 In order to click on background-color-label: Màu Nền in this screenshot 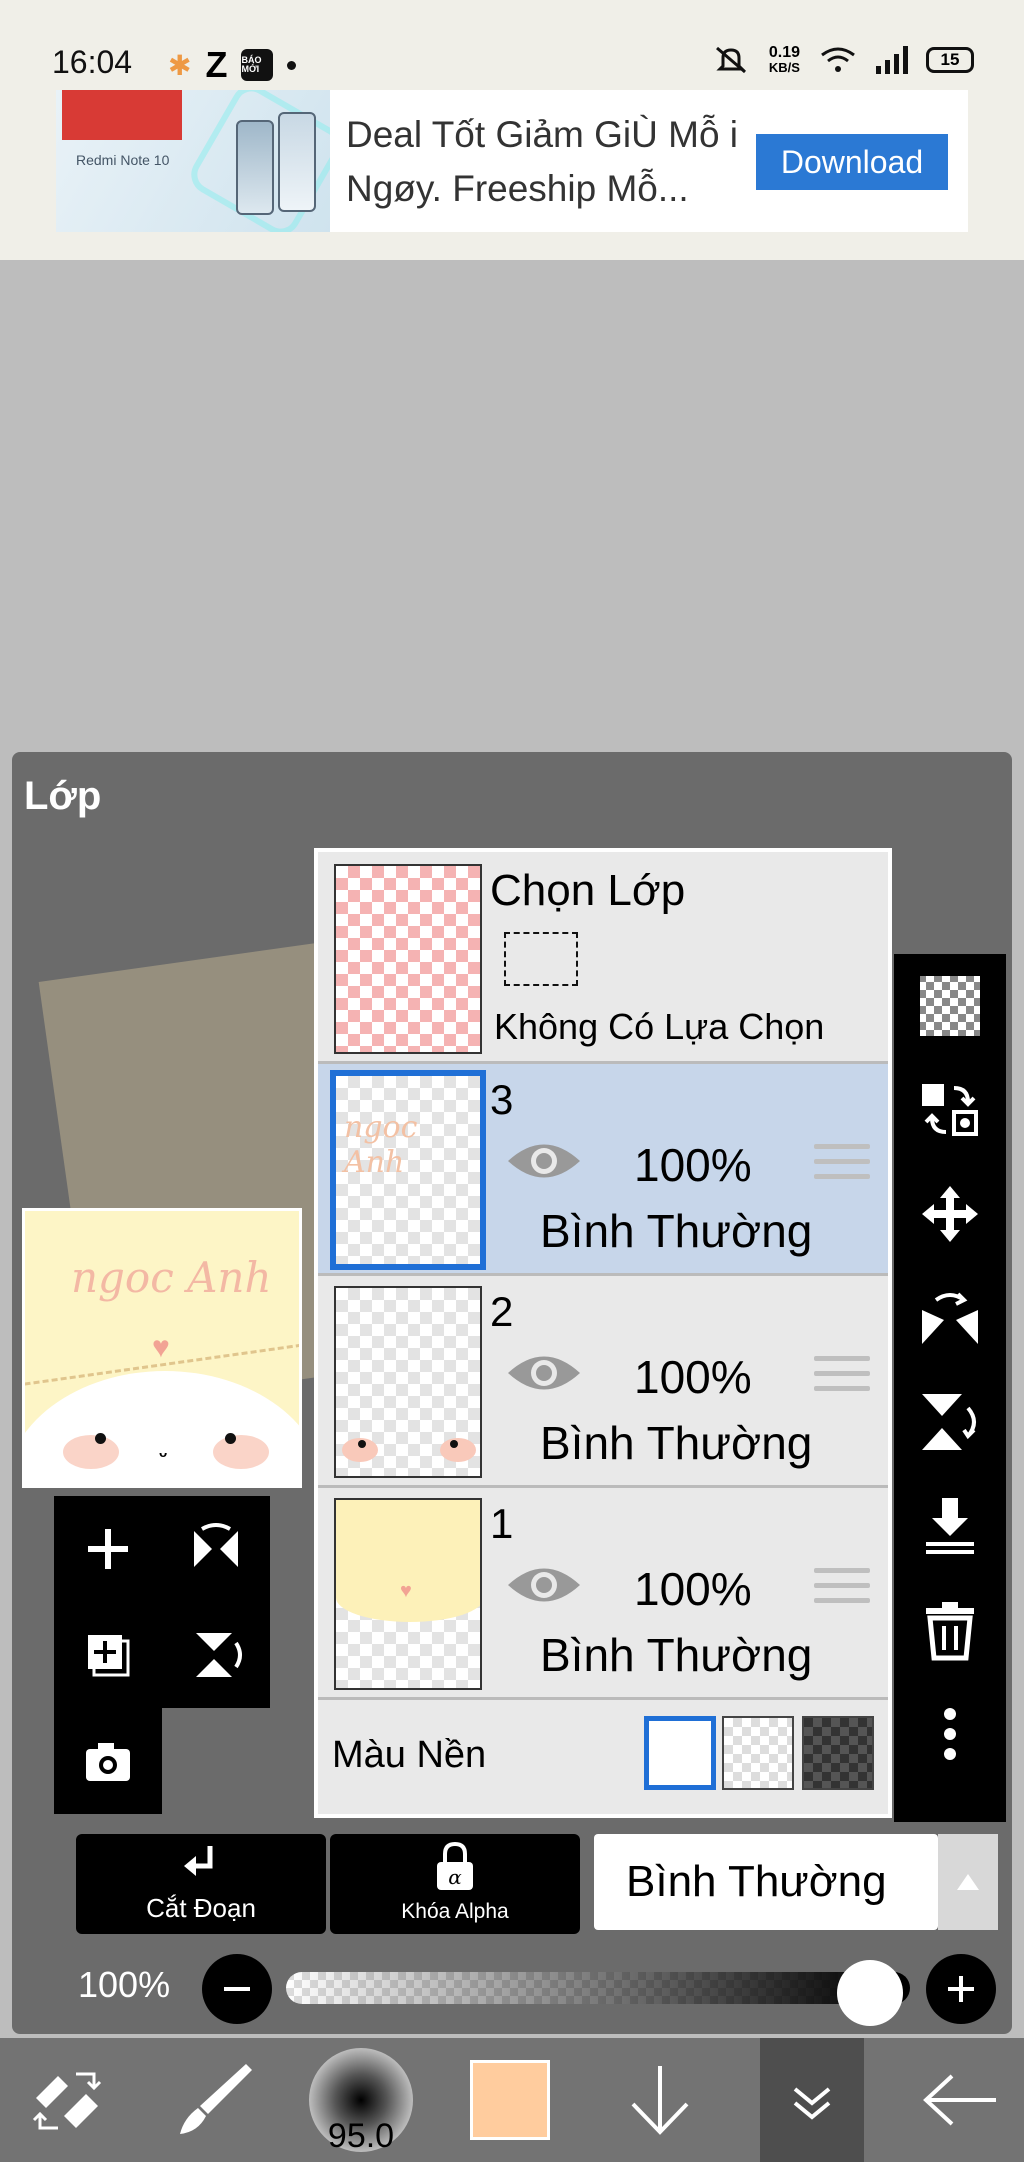, I will do `click(409, 1755)`.